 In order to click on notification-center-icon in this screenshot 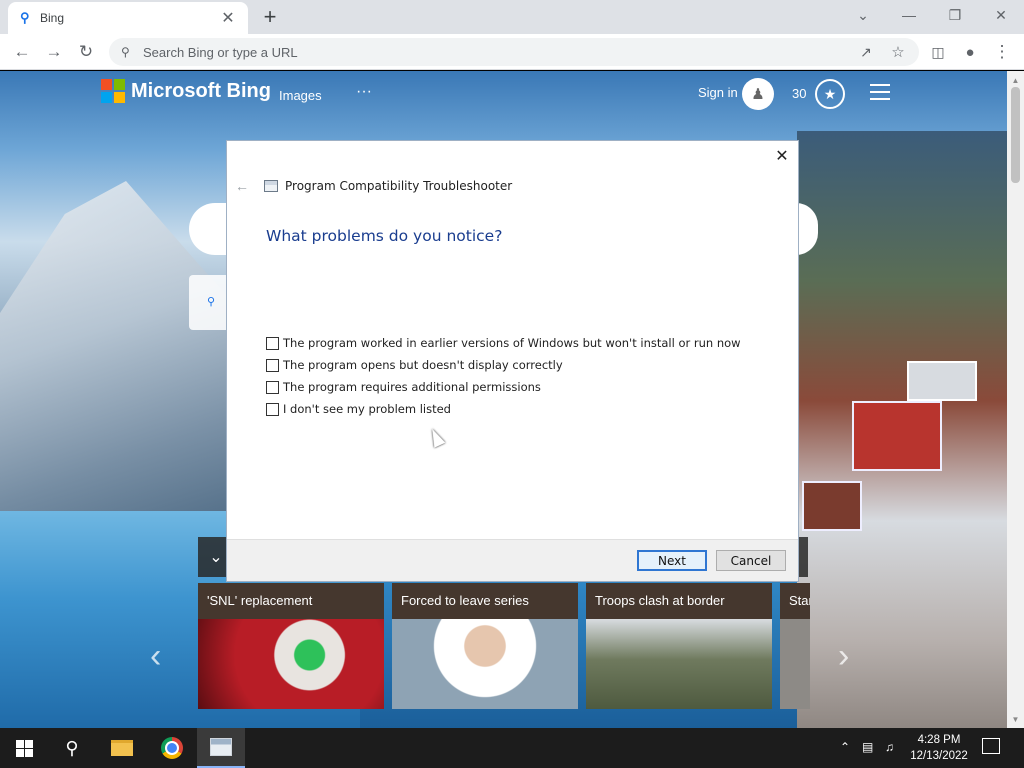, I will do `click(991, 746)`.